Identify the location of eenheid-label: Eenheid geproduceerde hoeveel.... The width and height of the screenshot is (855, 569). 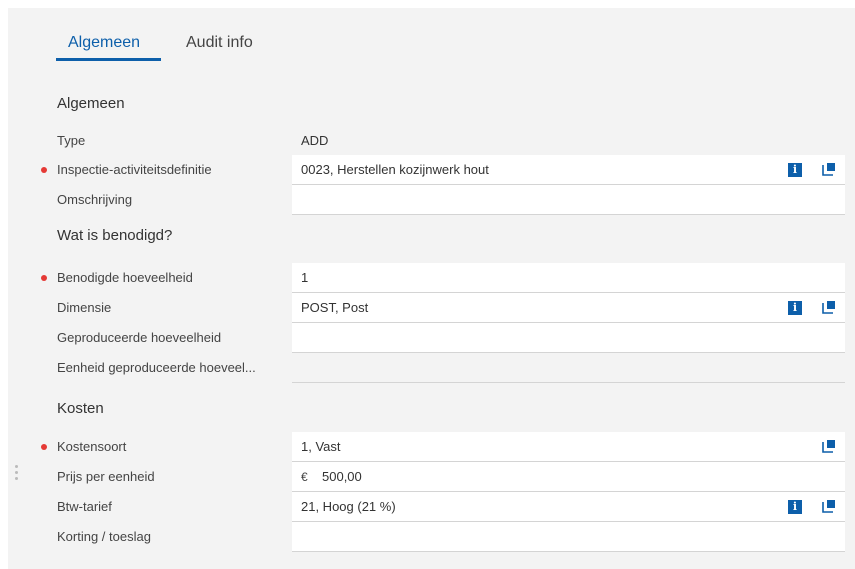
(156, 367).